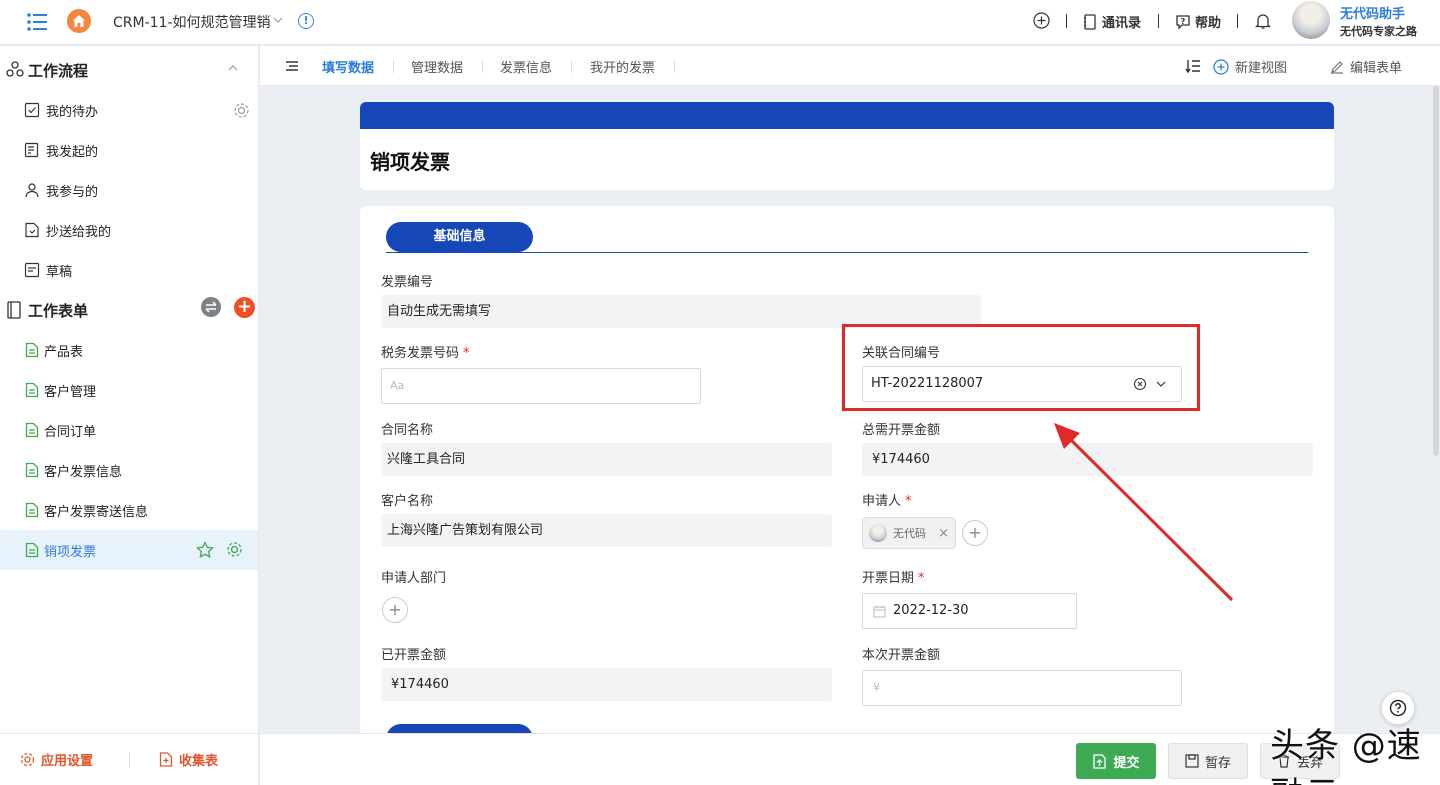 The image size is (1440, 785). Describe the element at coordinates (526, 66) in the screenshot. I see `tab-invoice-info: 发票信息` at that location.